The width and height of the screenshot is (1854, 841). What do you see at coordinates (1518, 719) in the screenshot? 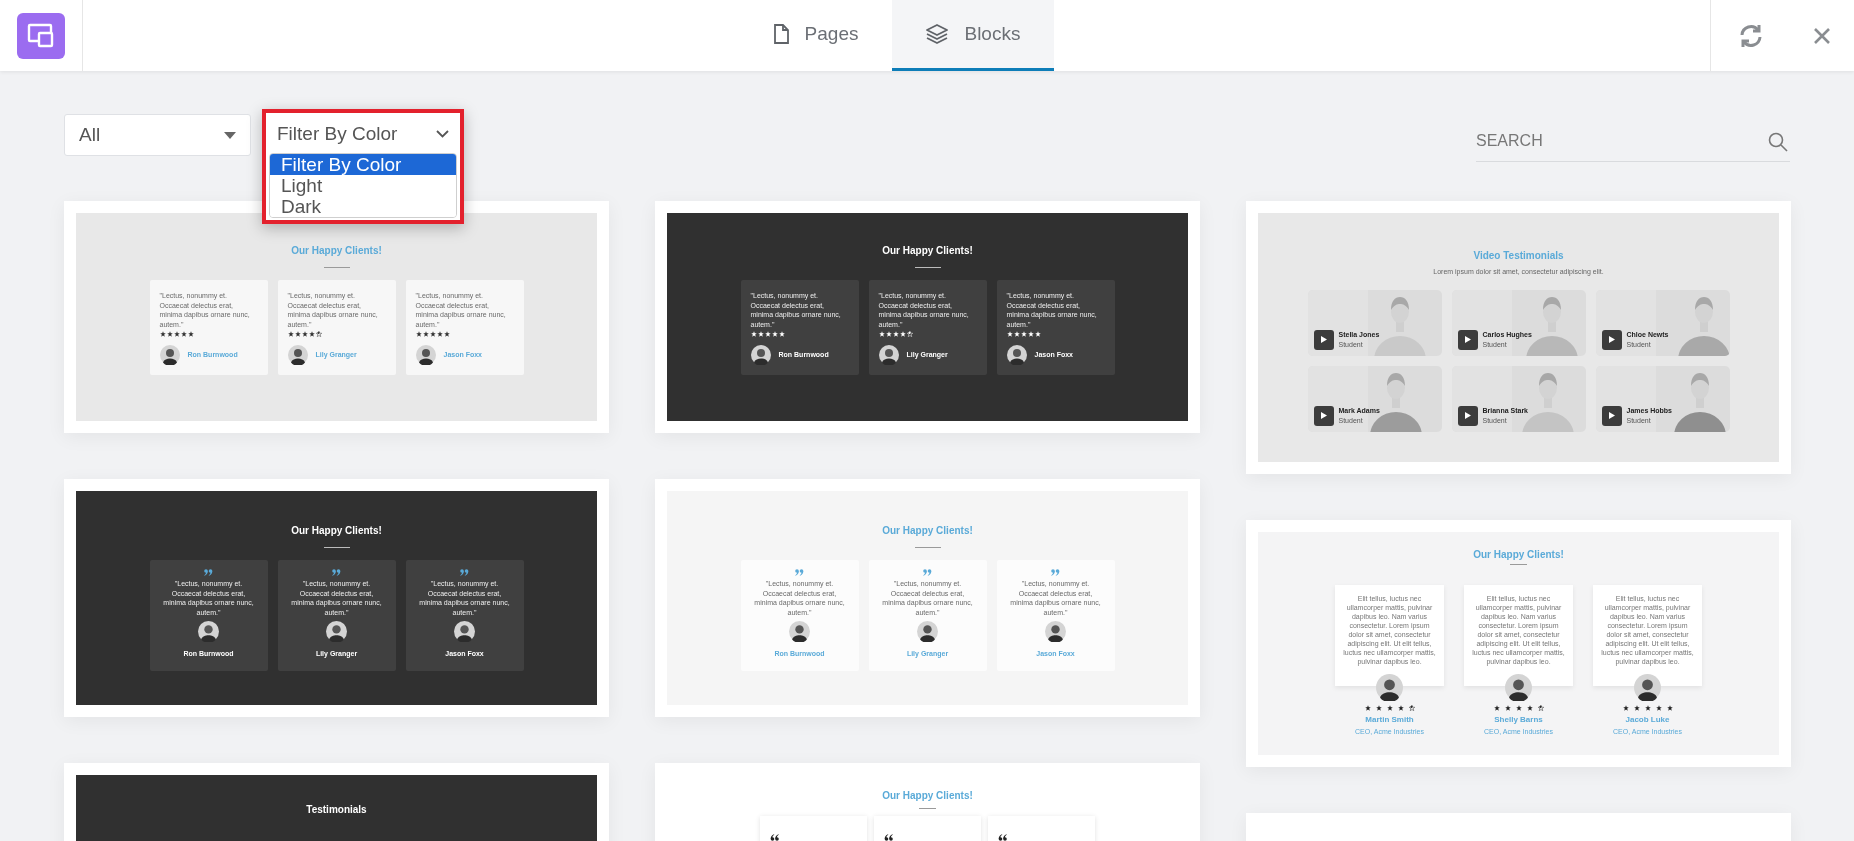
I see `client-name: Shelly Barns` at bounding box center [1518, 719].